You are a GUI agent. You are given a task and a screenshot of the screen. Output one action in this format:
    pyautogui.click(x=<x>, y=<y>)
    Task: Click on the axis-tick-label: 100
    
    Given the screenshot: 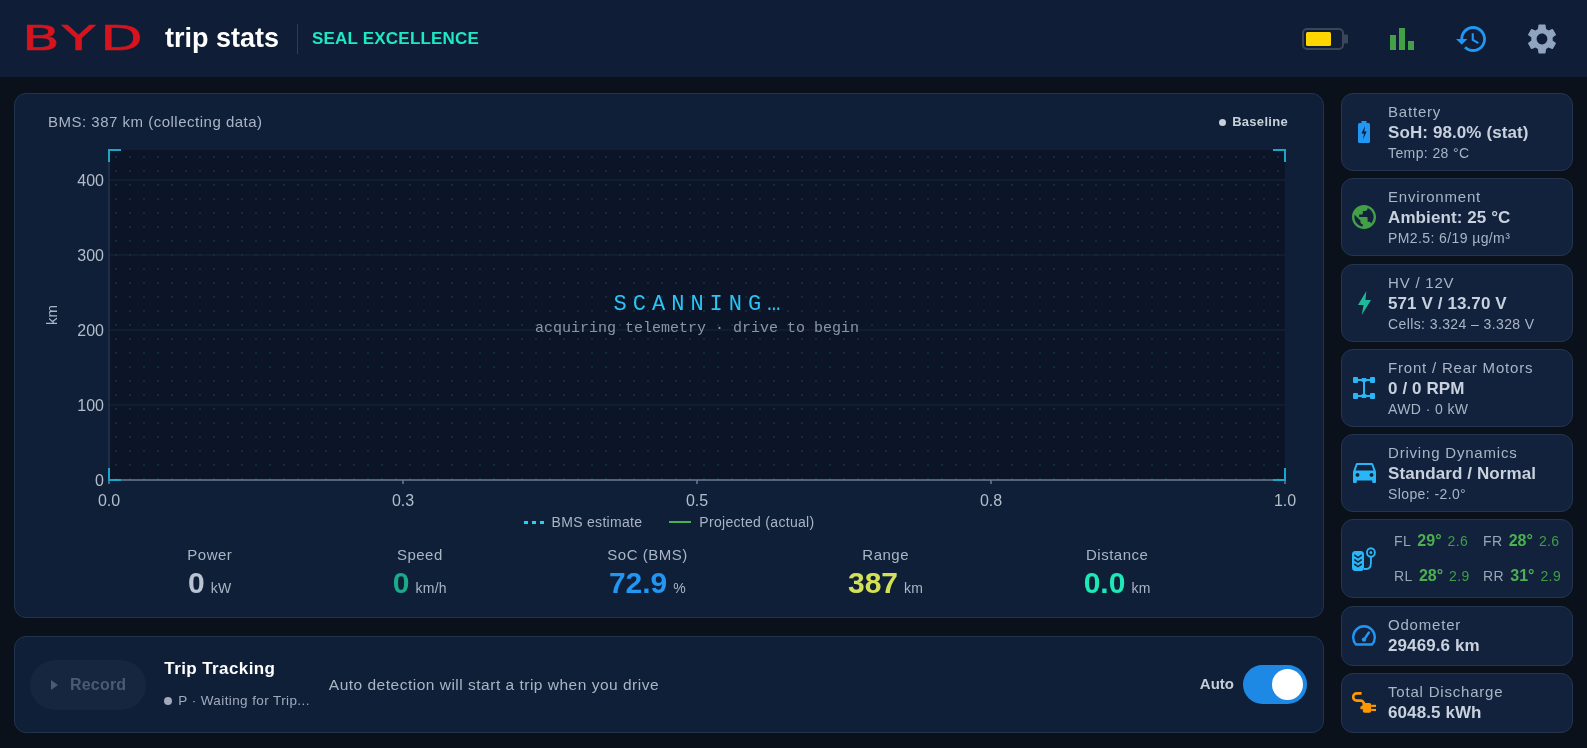 What is the action you would take?
    pyautogui.click(x=90, y=405)
    